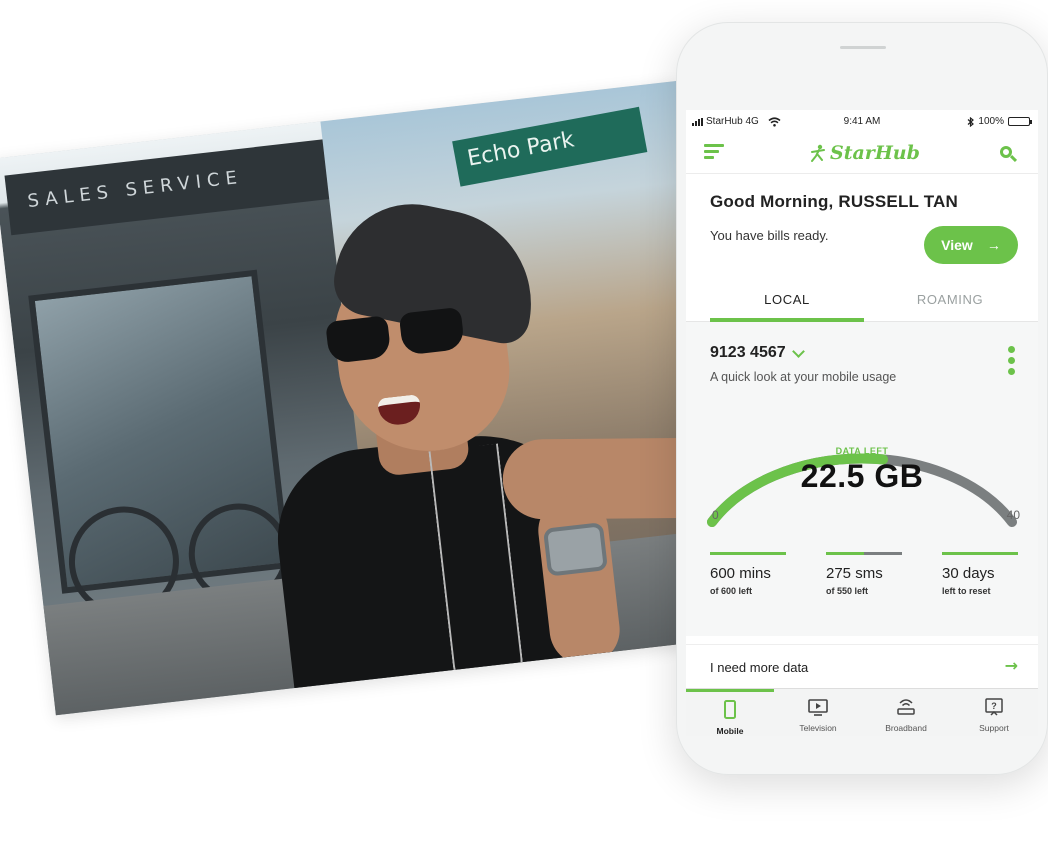 This screenshot has width=1048, height=855. What do you see at coordinates (740, 573) in the screenshot?
I see `minutes-value: 600 mins` at bounding box center [740, 573].